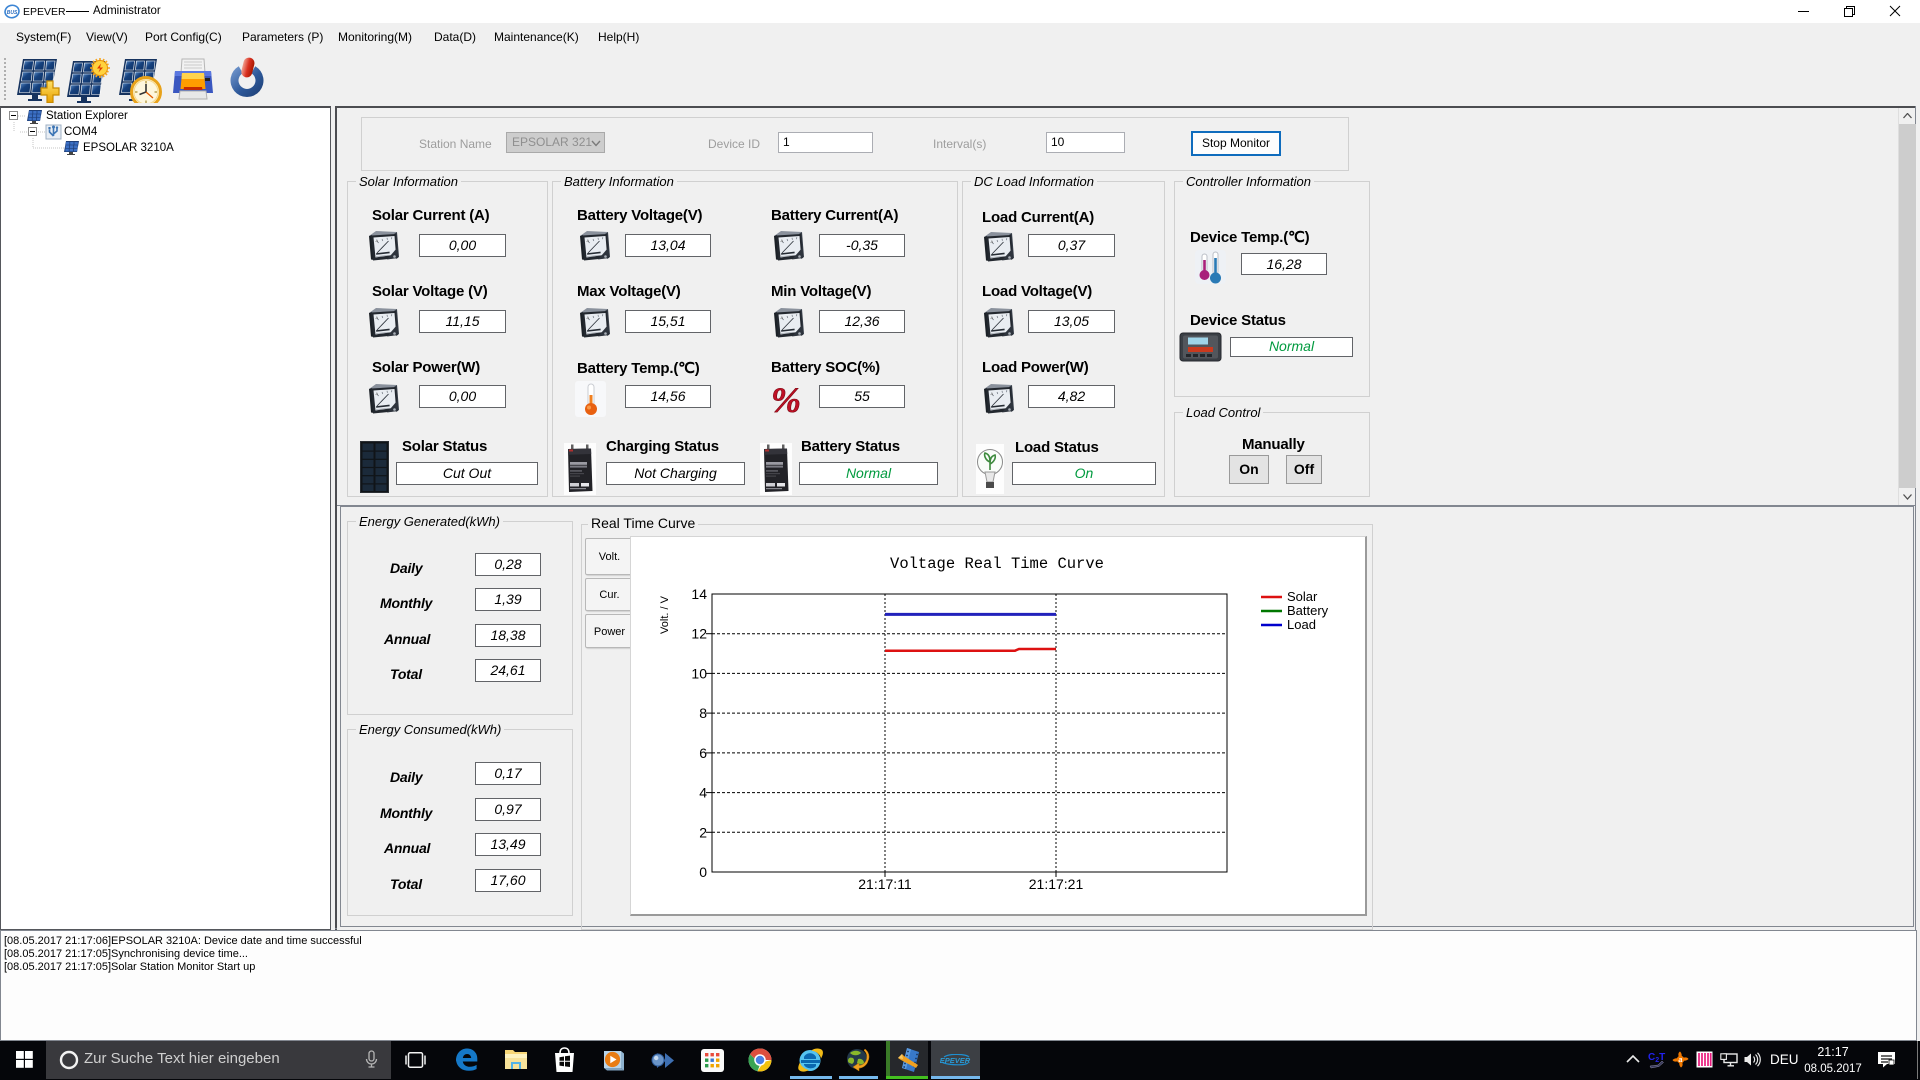  I want to click on svg-text: 21:17:21, so click(1056, 884).